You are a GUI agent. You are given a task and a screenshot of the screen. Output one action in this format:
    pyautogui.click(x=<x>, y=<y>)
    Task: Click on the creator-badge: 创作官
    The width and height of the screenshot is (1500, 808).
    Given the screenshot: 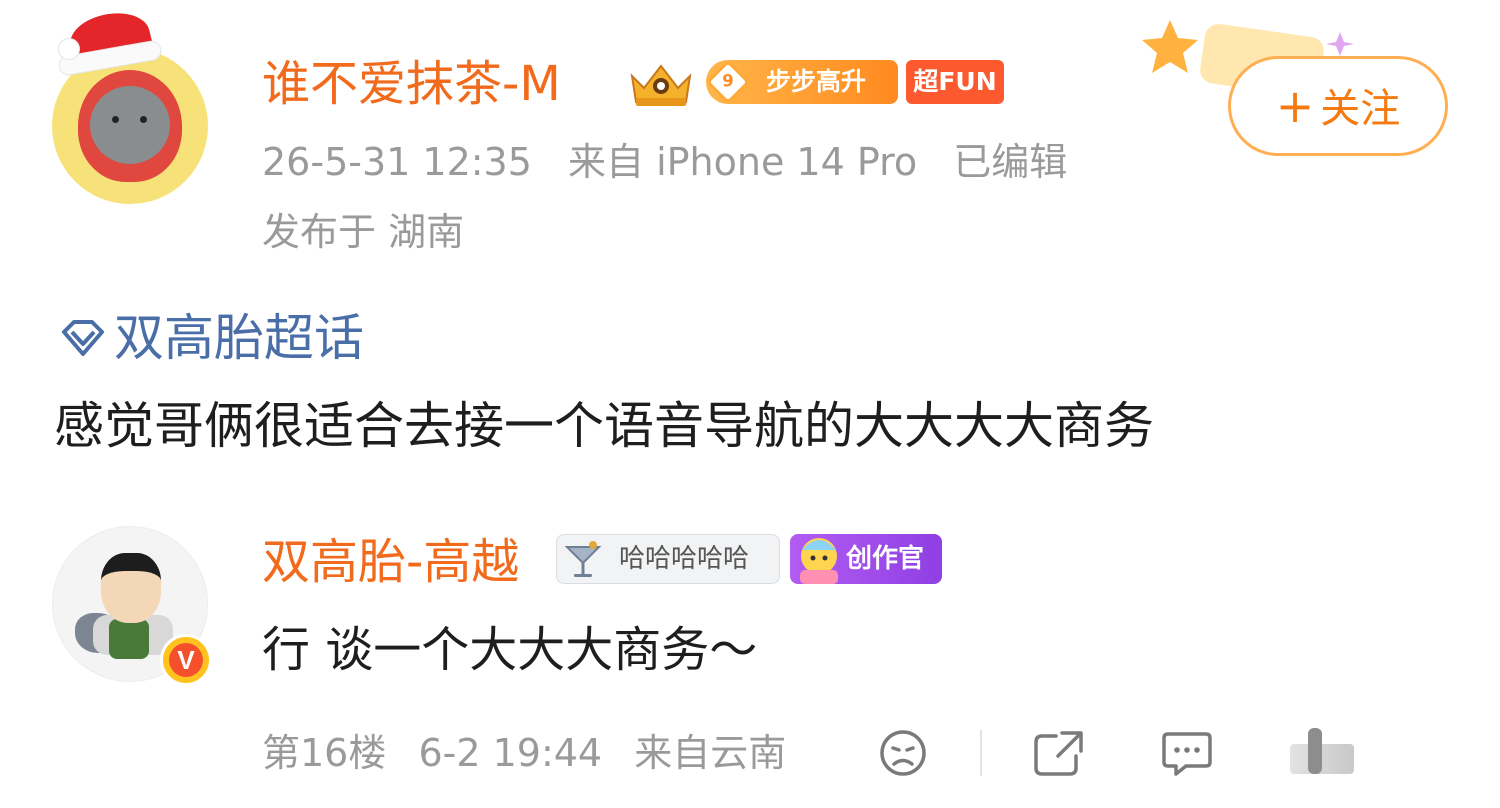 What is the action you would take?
    pyautogui.click(x=866, y=559)
    